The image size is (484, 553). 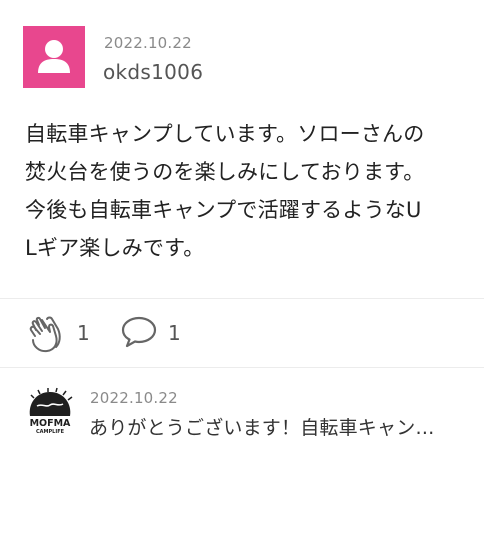 I want to click on post-username: okds1006, so click(x=153, y=72).